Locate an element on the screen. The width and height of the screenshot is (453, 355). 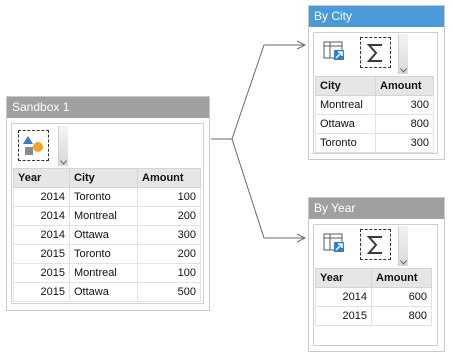
table-row: Ottawa 800 is located at coordinates (374, 124).